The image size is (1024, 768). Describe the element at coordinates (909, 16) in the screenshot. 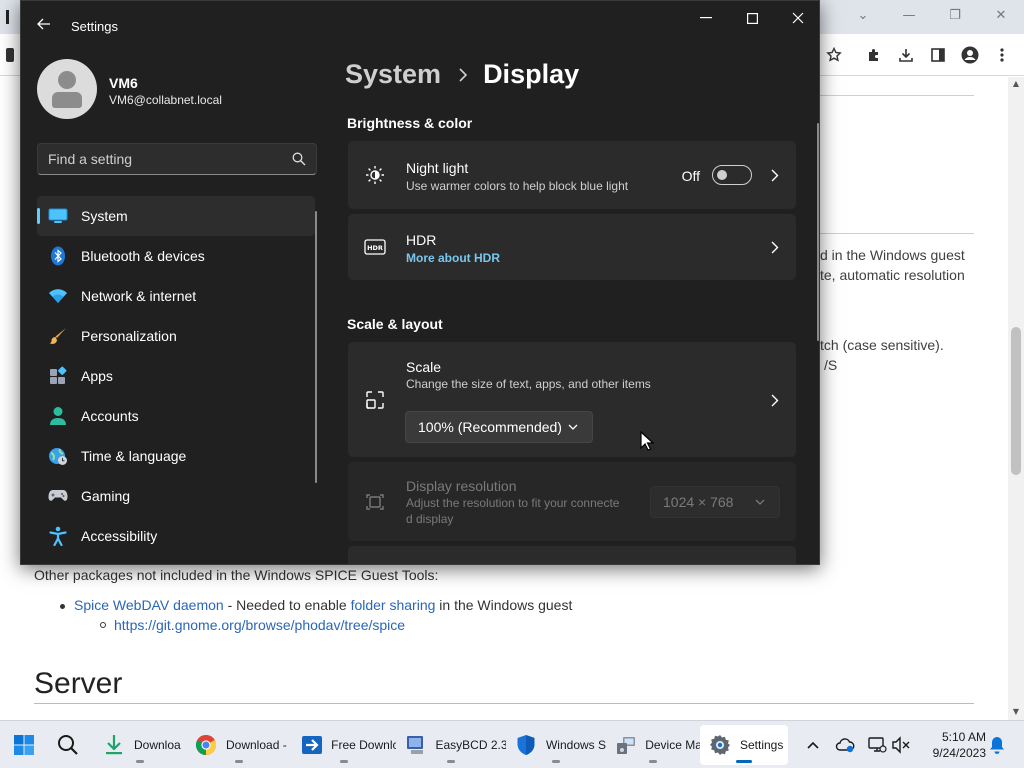

I see `browser-minimize-button: —` at that location.